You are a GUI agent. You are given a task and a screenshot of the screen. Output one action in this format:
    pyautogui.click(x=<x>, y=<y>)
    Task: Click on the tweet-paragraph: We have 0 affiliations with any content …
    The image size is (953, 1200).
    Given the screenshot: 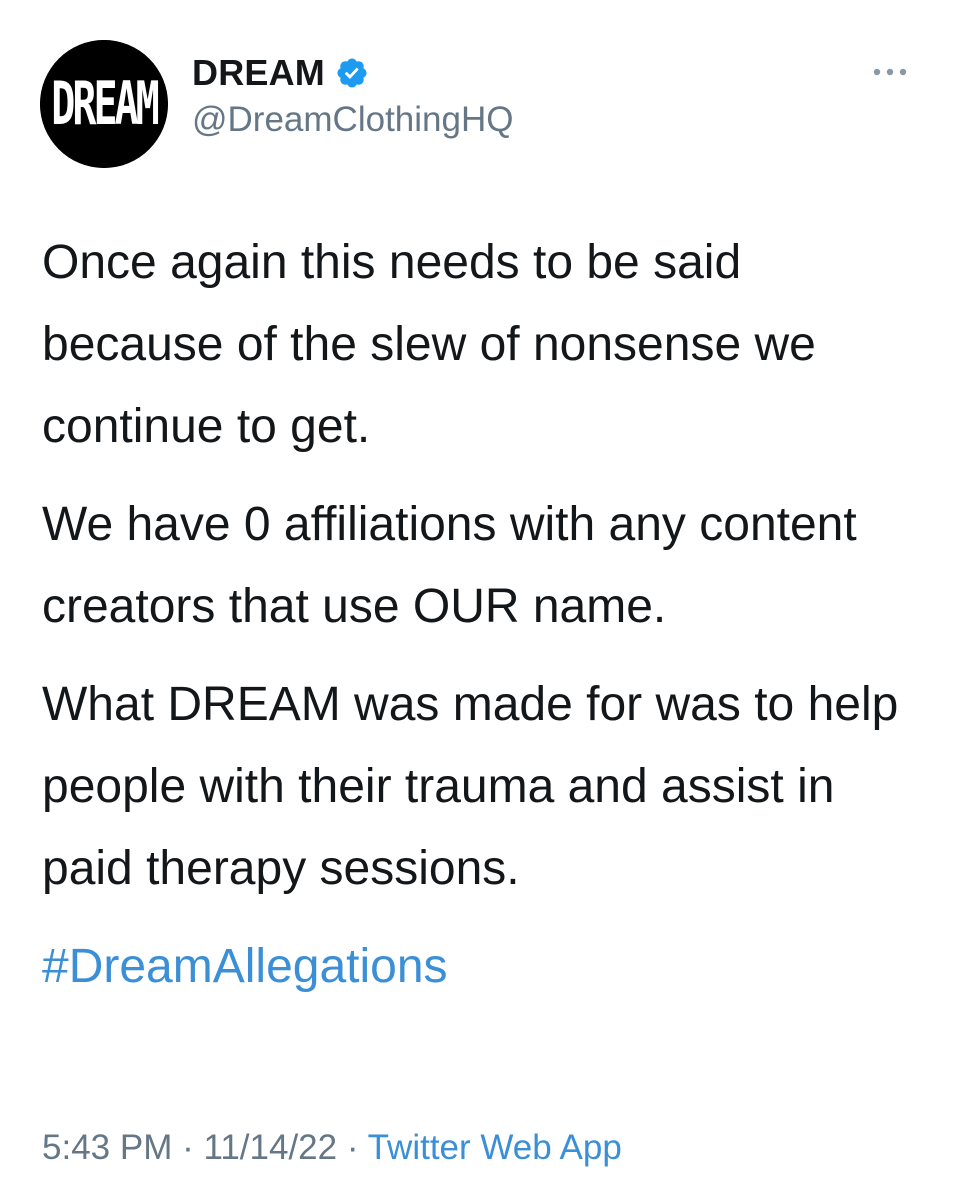 What is the action you would take?
    pyautogui.click(x=449, y=565)
    